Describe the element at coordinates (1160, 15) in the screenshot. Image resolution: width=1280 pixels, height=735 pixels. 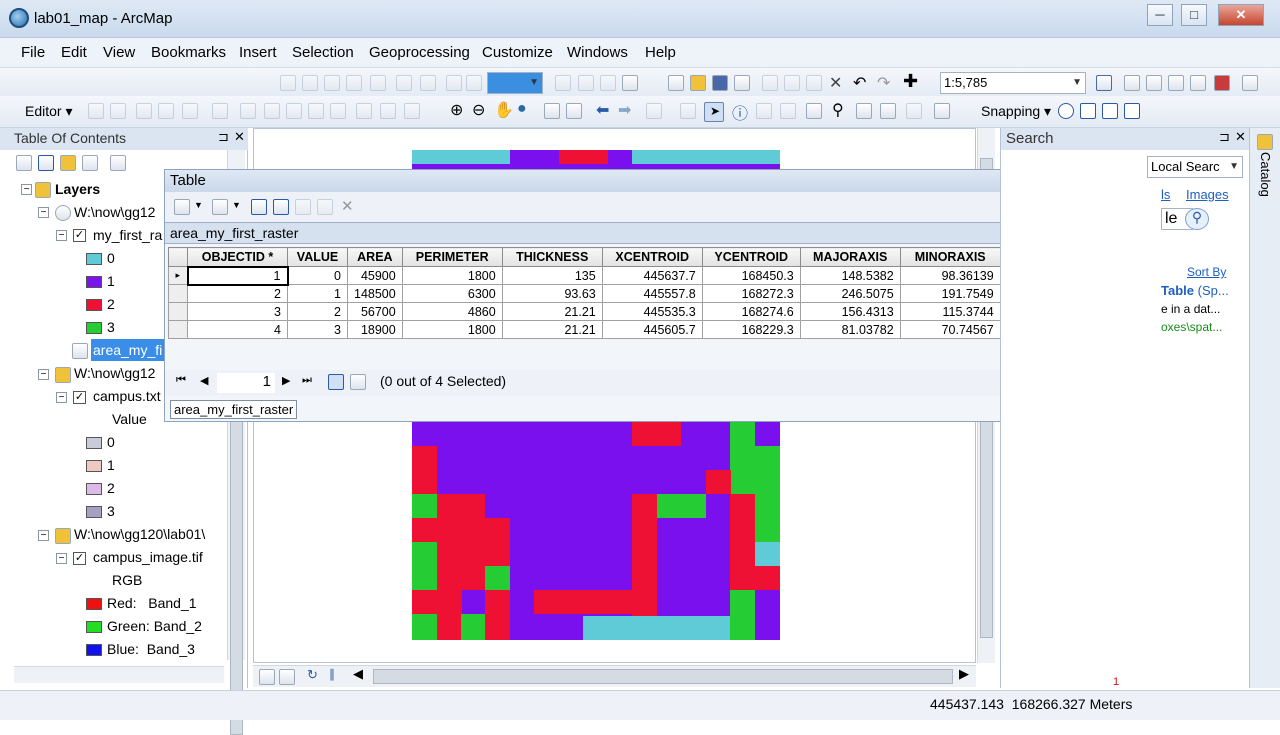
I see `minimize-button: ─` at that location.